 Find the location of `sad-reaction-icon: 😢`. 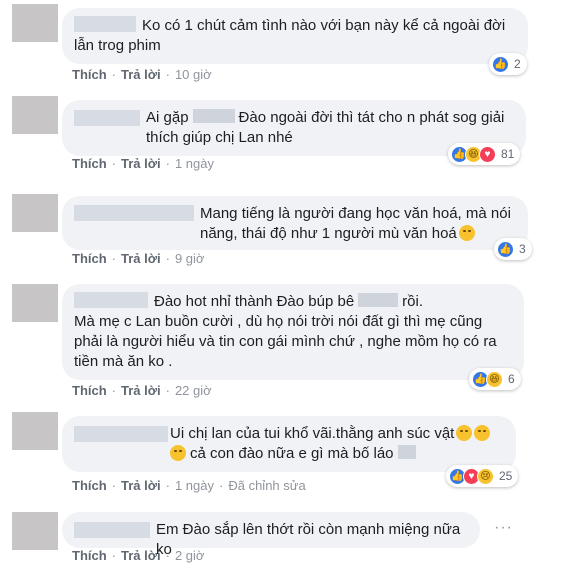

sad-reaction-icon: 😢 is located at coordinates (485, 476).